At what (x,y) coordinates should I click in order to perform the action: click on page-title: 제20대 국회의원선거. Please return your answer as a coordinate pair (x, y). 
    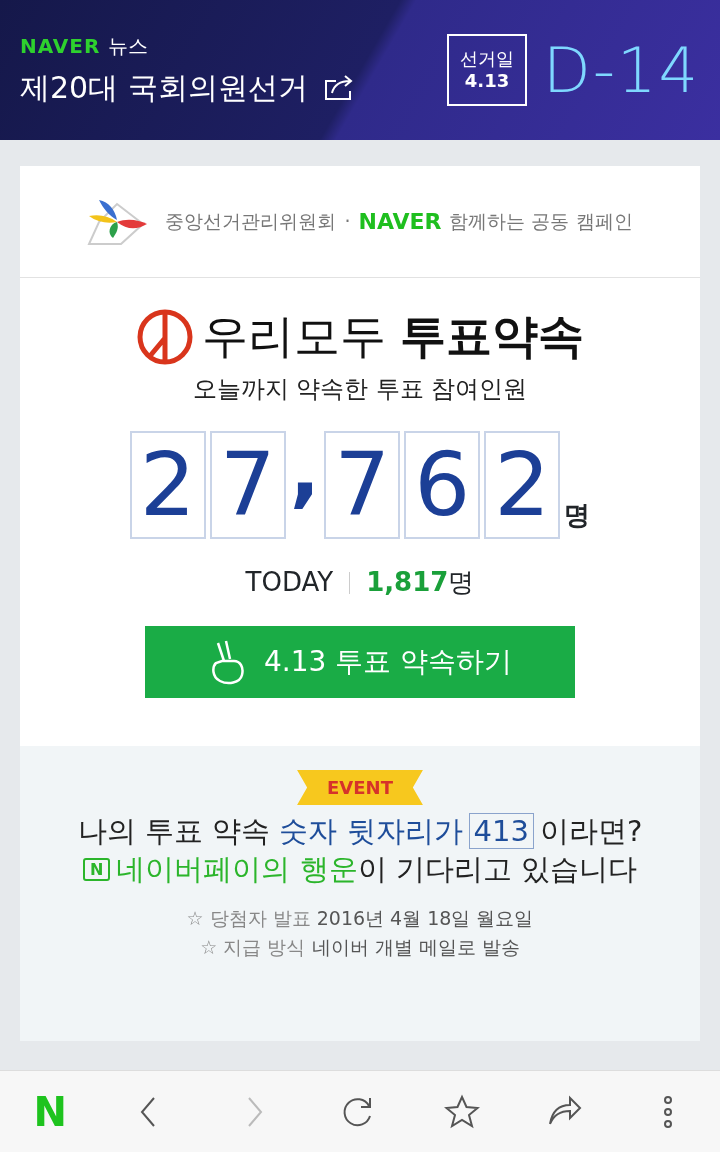
    Looking at the image, I should click on (164, 87).